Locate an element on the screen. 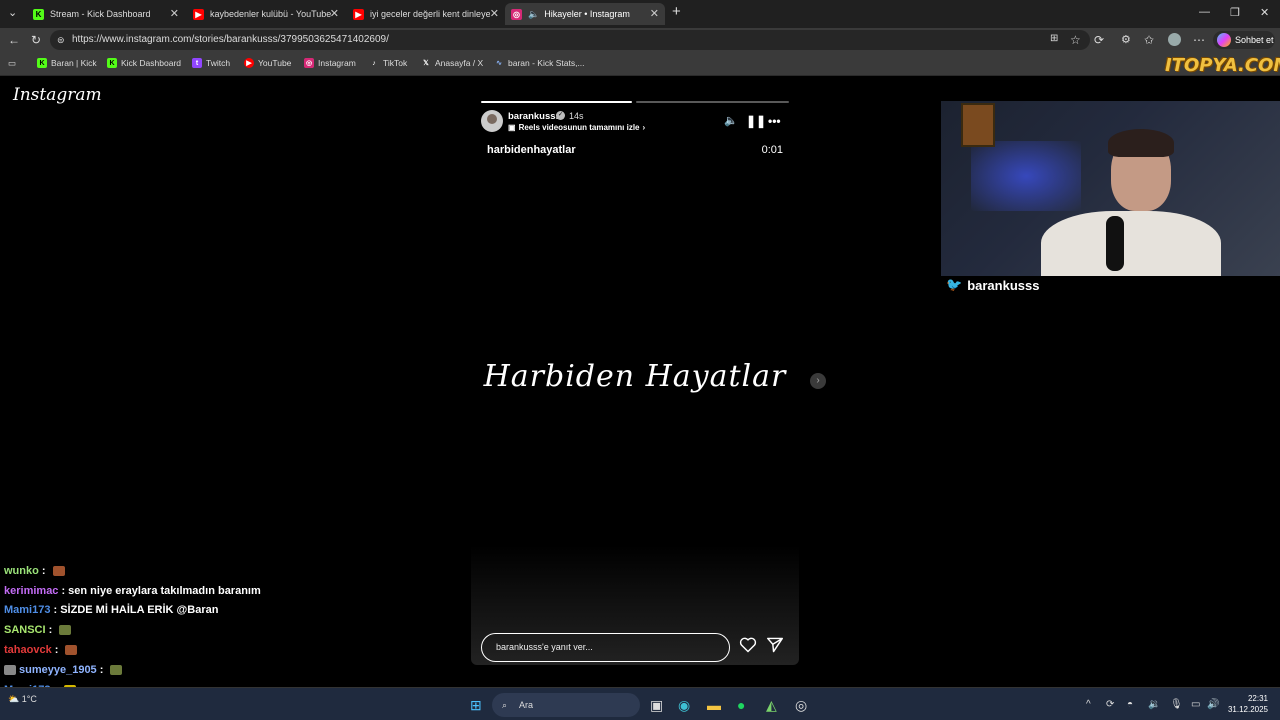 The height and width of the screenshot is (720, 1280). copilot-chat-button: Sohbet et is located at coordinates (1244, 40).